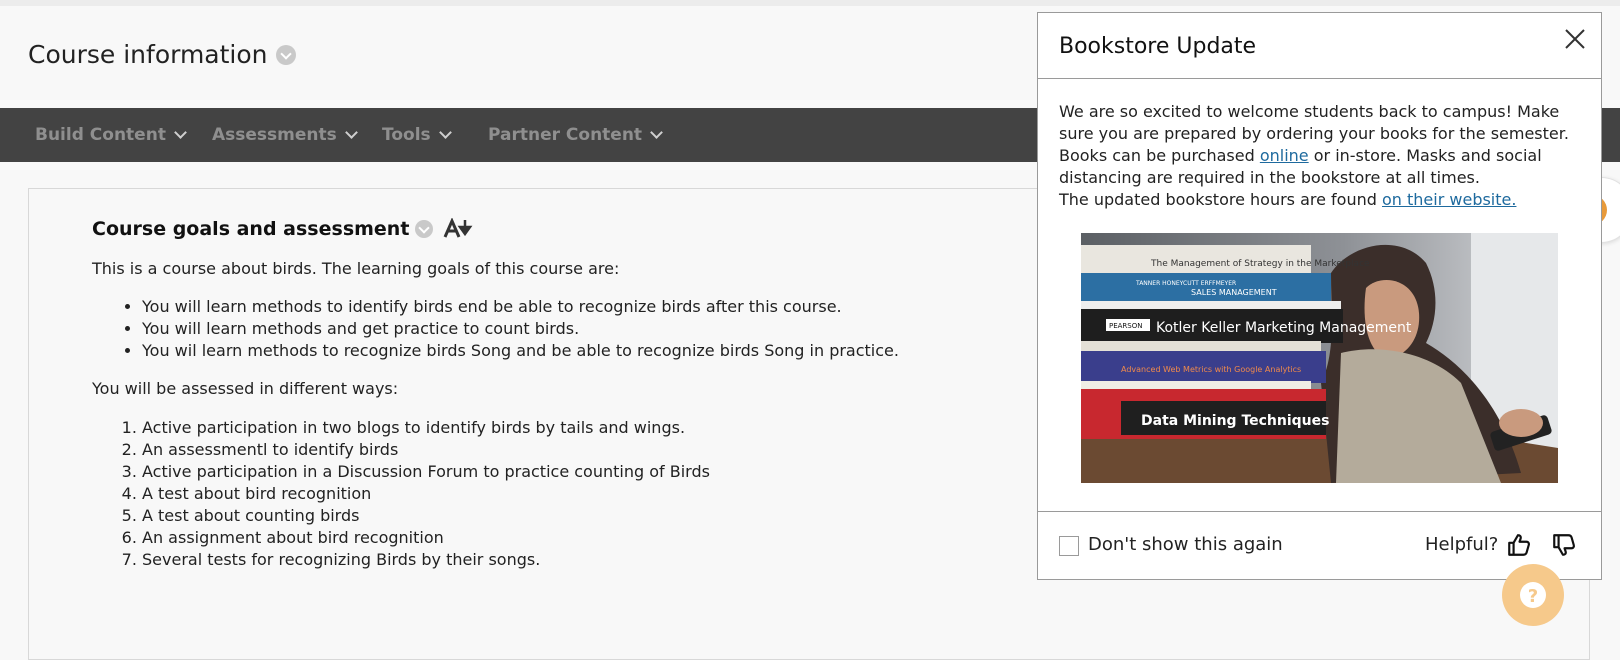  Describe the element at coordinates (1449, 199) in the screenshot. I see `bookstore-website-link: on their website.` at that location.